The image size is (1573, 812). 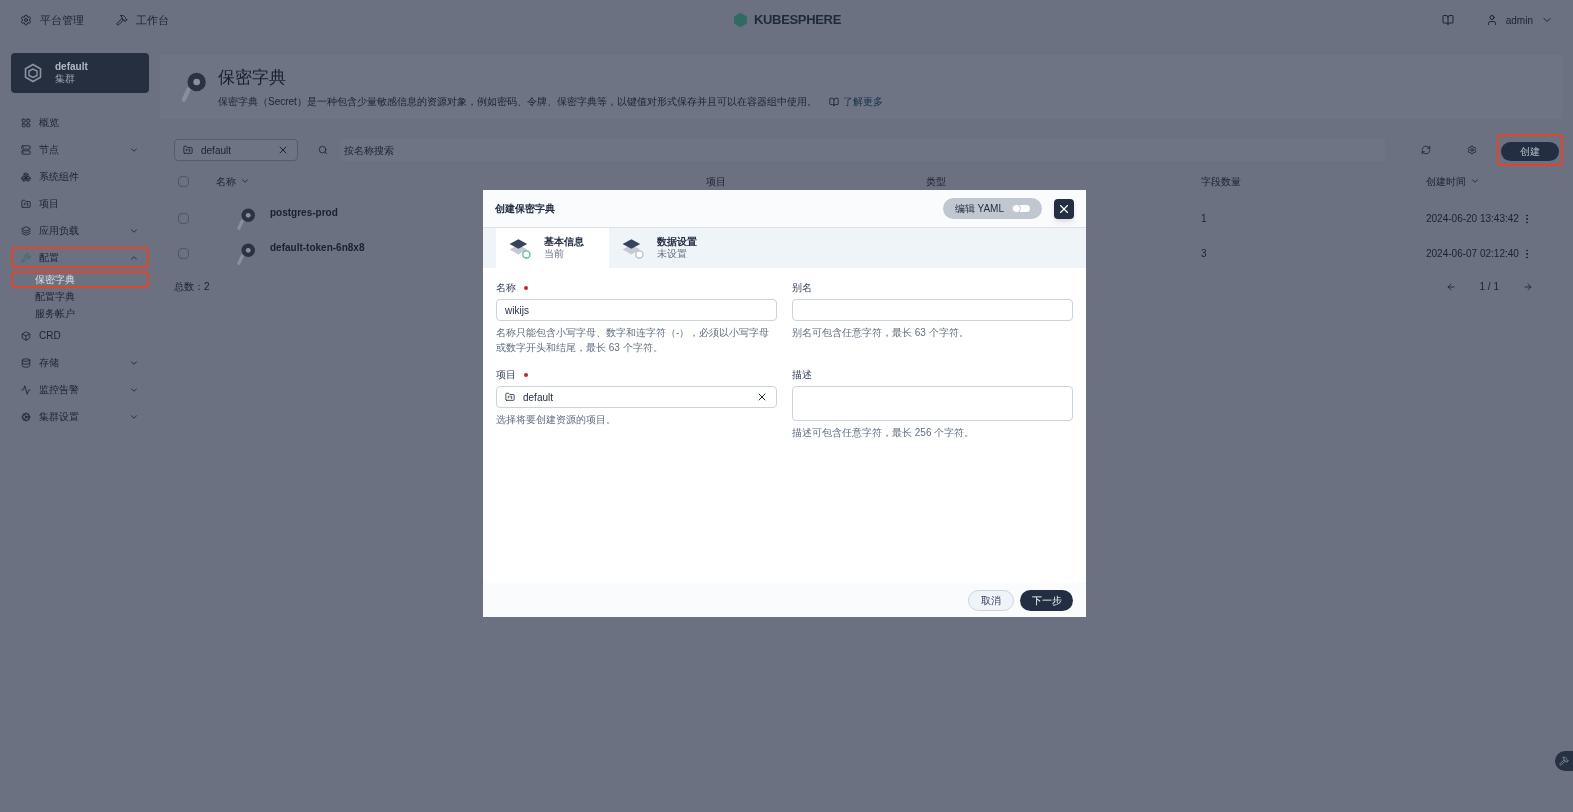 What do you see at coordinates (677, 241) in the screenshot?
I see `step-title: 数据设置` at bounding box center [677, 241].